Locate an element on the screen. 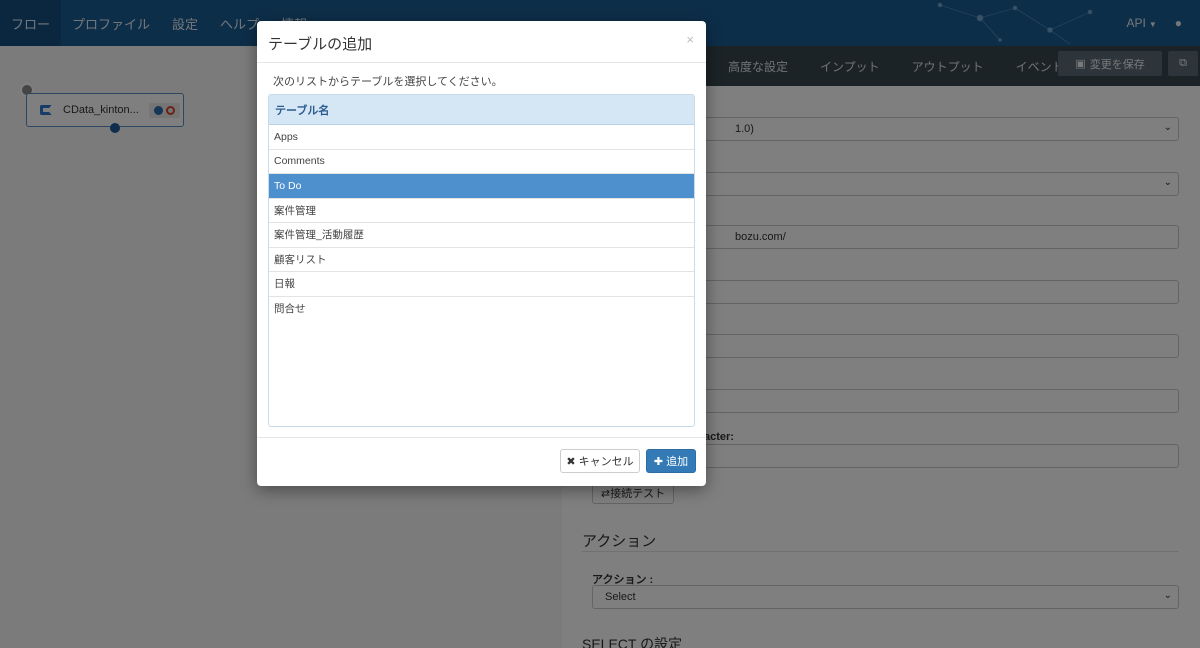 The width and height of the screenshot is (1200, 648). table-row: Comments is located at coordinates (481, 162).